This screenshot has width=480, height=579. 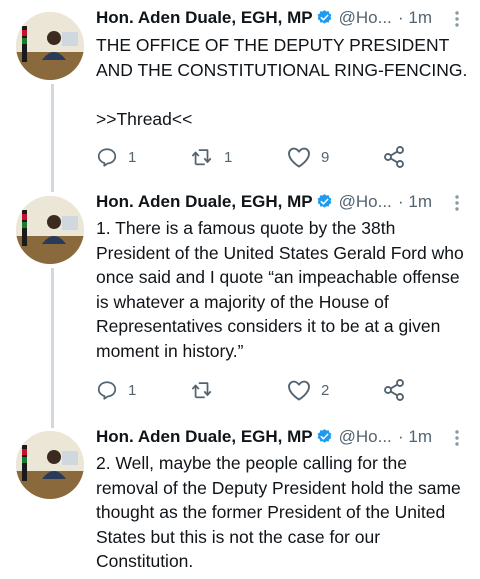 What do you see at coordinates (325, 390) in the screenshot?
I see `like-count: 2` at bounding box center [325, 390].